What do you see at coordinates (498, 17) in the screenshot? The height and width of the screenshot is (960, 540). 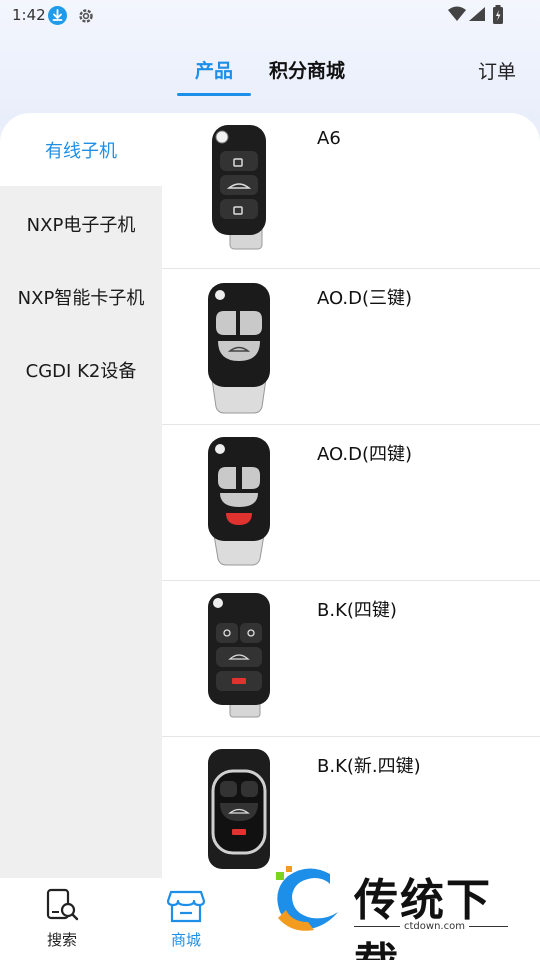 I see `battery-icon` at bounding box center [498, 17].